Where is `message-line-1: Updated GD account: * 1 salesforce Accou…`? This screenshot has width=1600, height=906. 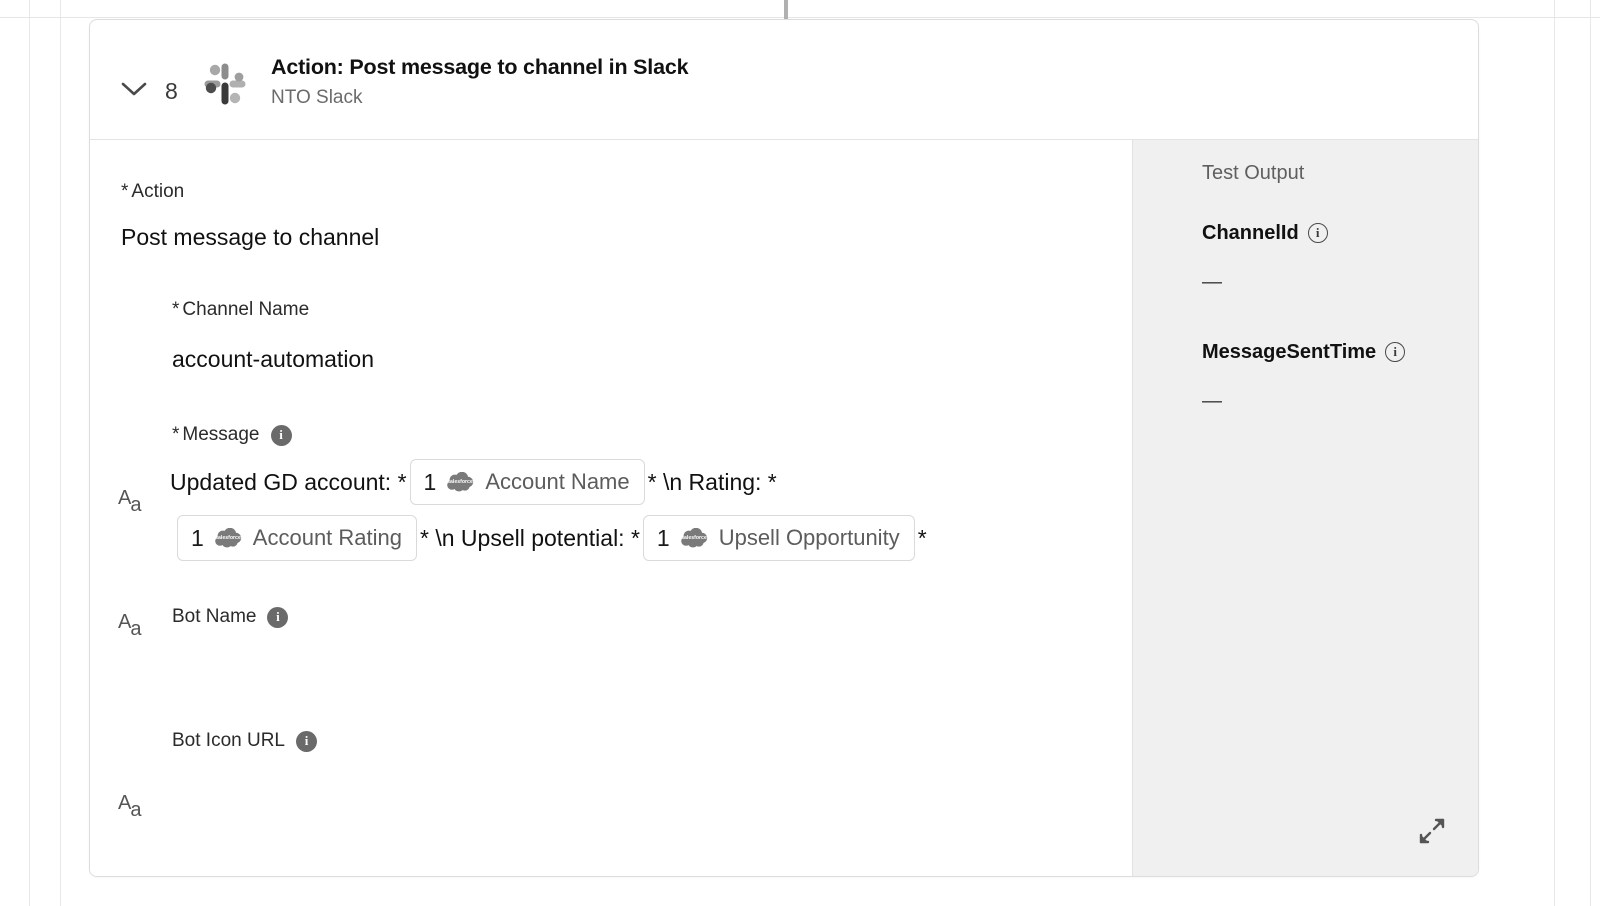
message-line-1: Updated GD account: * 1 salesforce Accou… is located at coordinates (640, 482).